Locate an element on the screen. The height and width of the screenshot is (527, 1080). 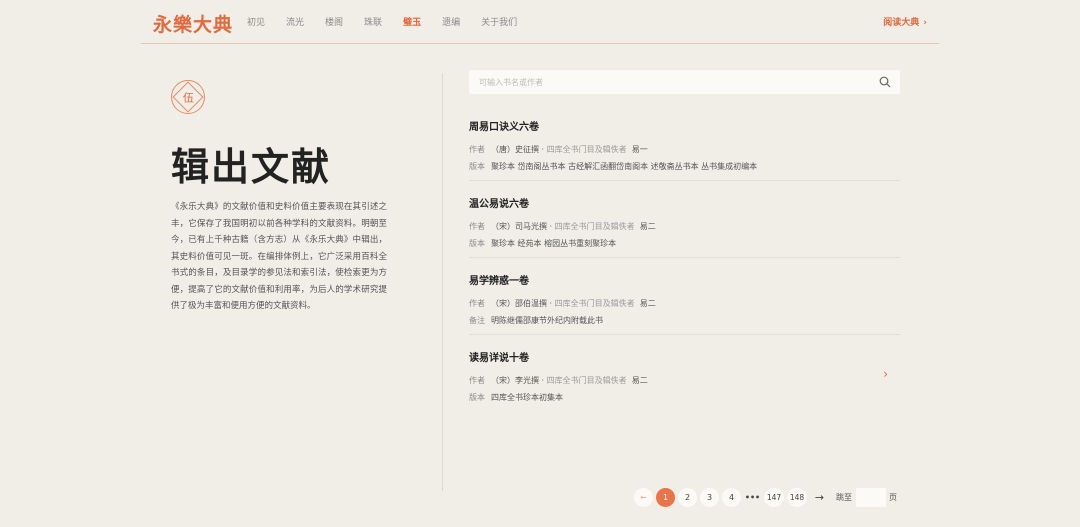
book-edition: 聚珍本 岱南阁丛书本 古经解汇函翻岱南阁本 述敬斋丛书本 丛书集成初编本 is located at coordinates (624, 166).